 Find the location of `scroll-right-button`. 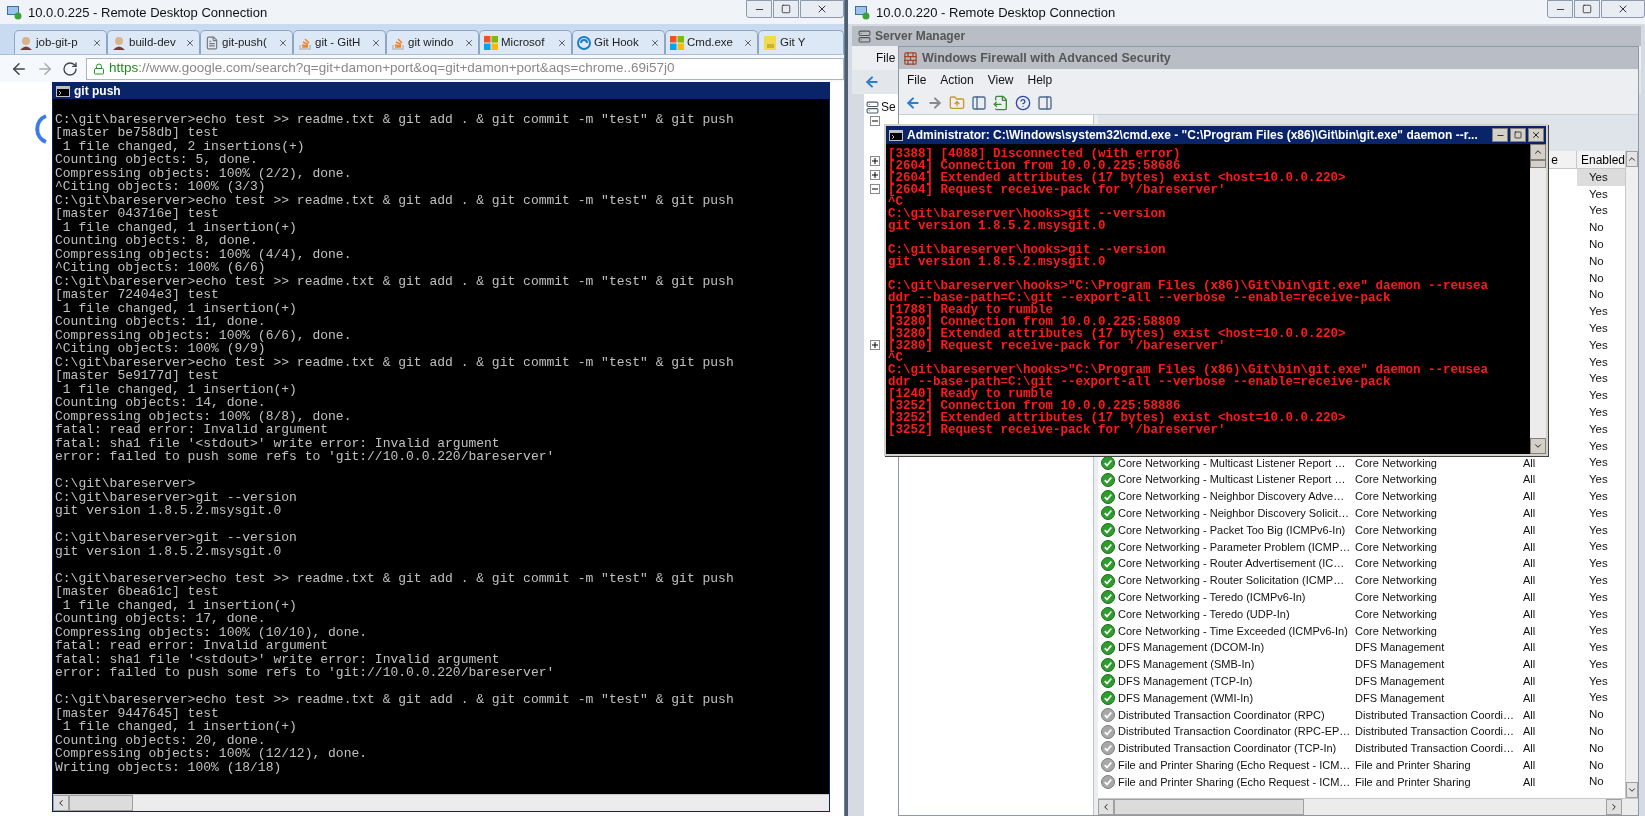

scroll-right-button is located at coordinates (1614, 807).